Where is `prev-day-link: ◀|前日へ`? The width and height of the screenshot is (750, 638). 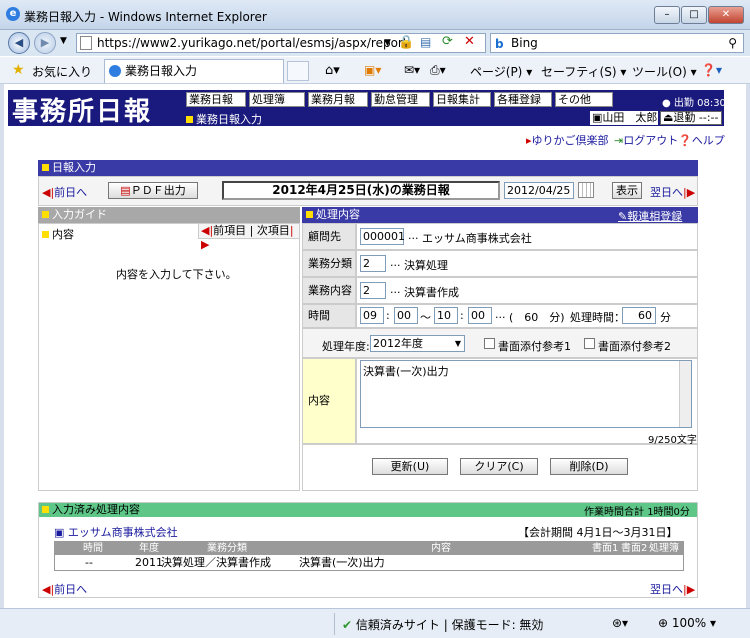 prev-day-link: ◀|前日へ is located at coordinates (64, 192).